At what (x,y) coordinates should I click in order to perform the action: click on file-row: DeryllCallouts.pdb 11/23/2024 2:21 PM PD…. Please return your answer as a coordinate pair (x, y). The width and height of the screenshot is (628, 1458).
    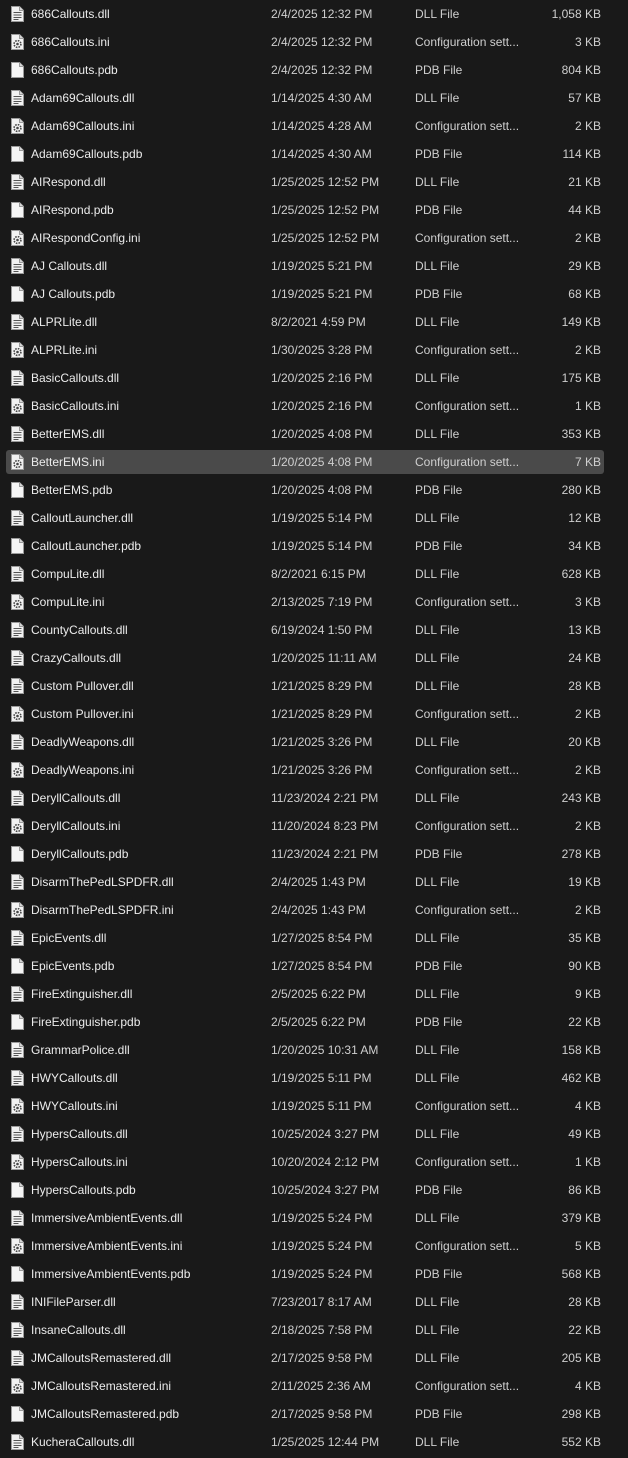
    Looking at the image, I should click on (314, 854).